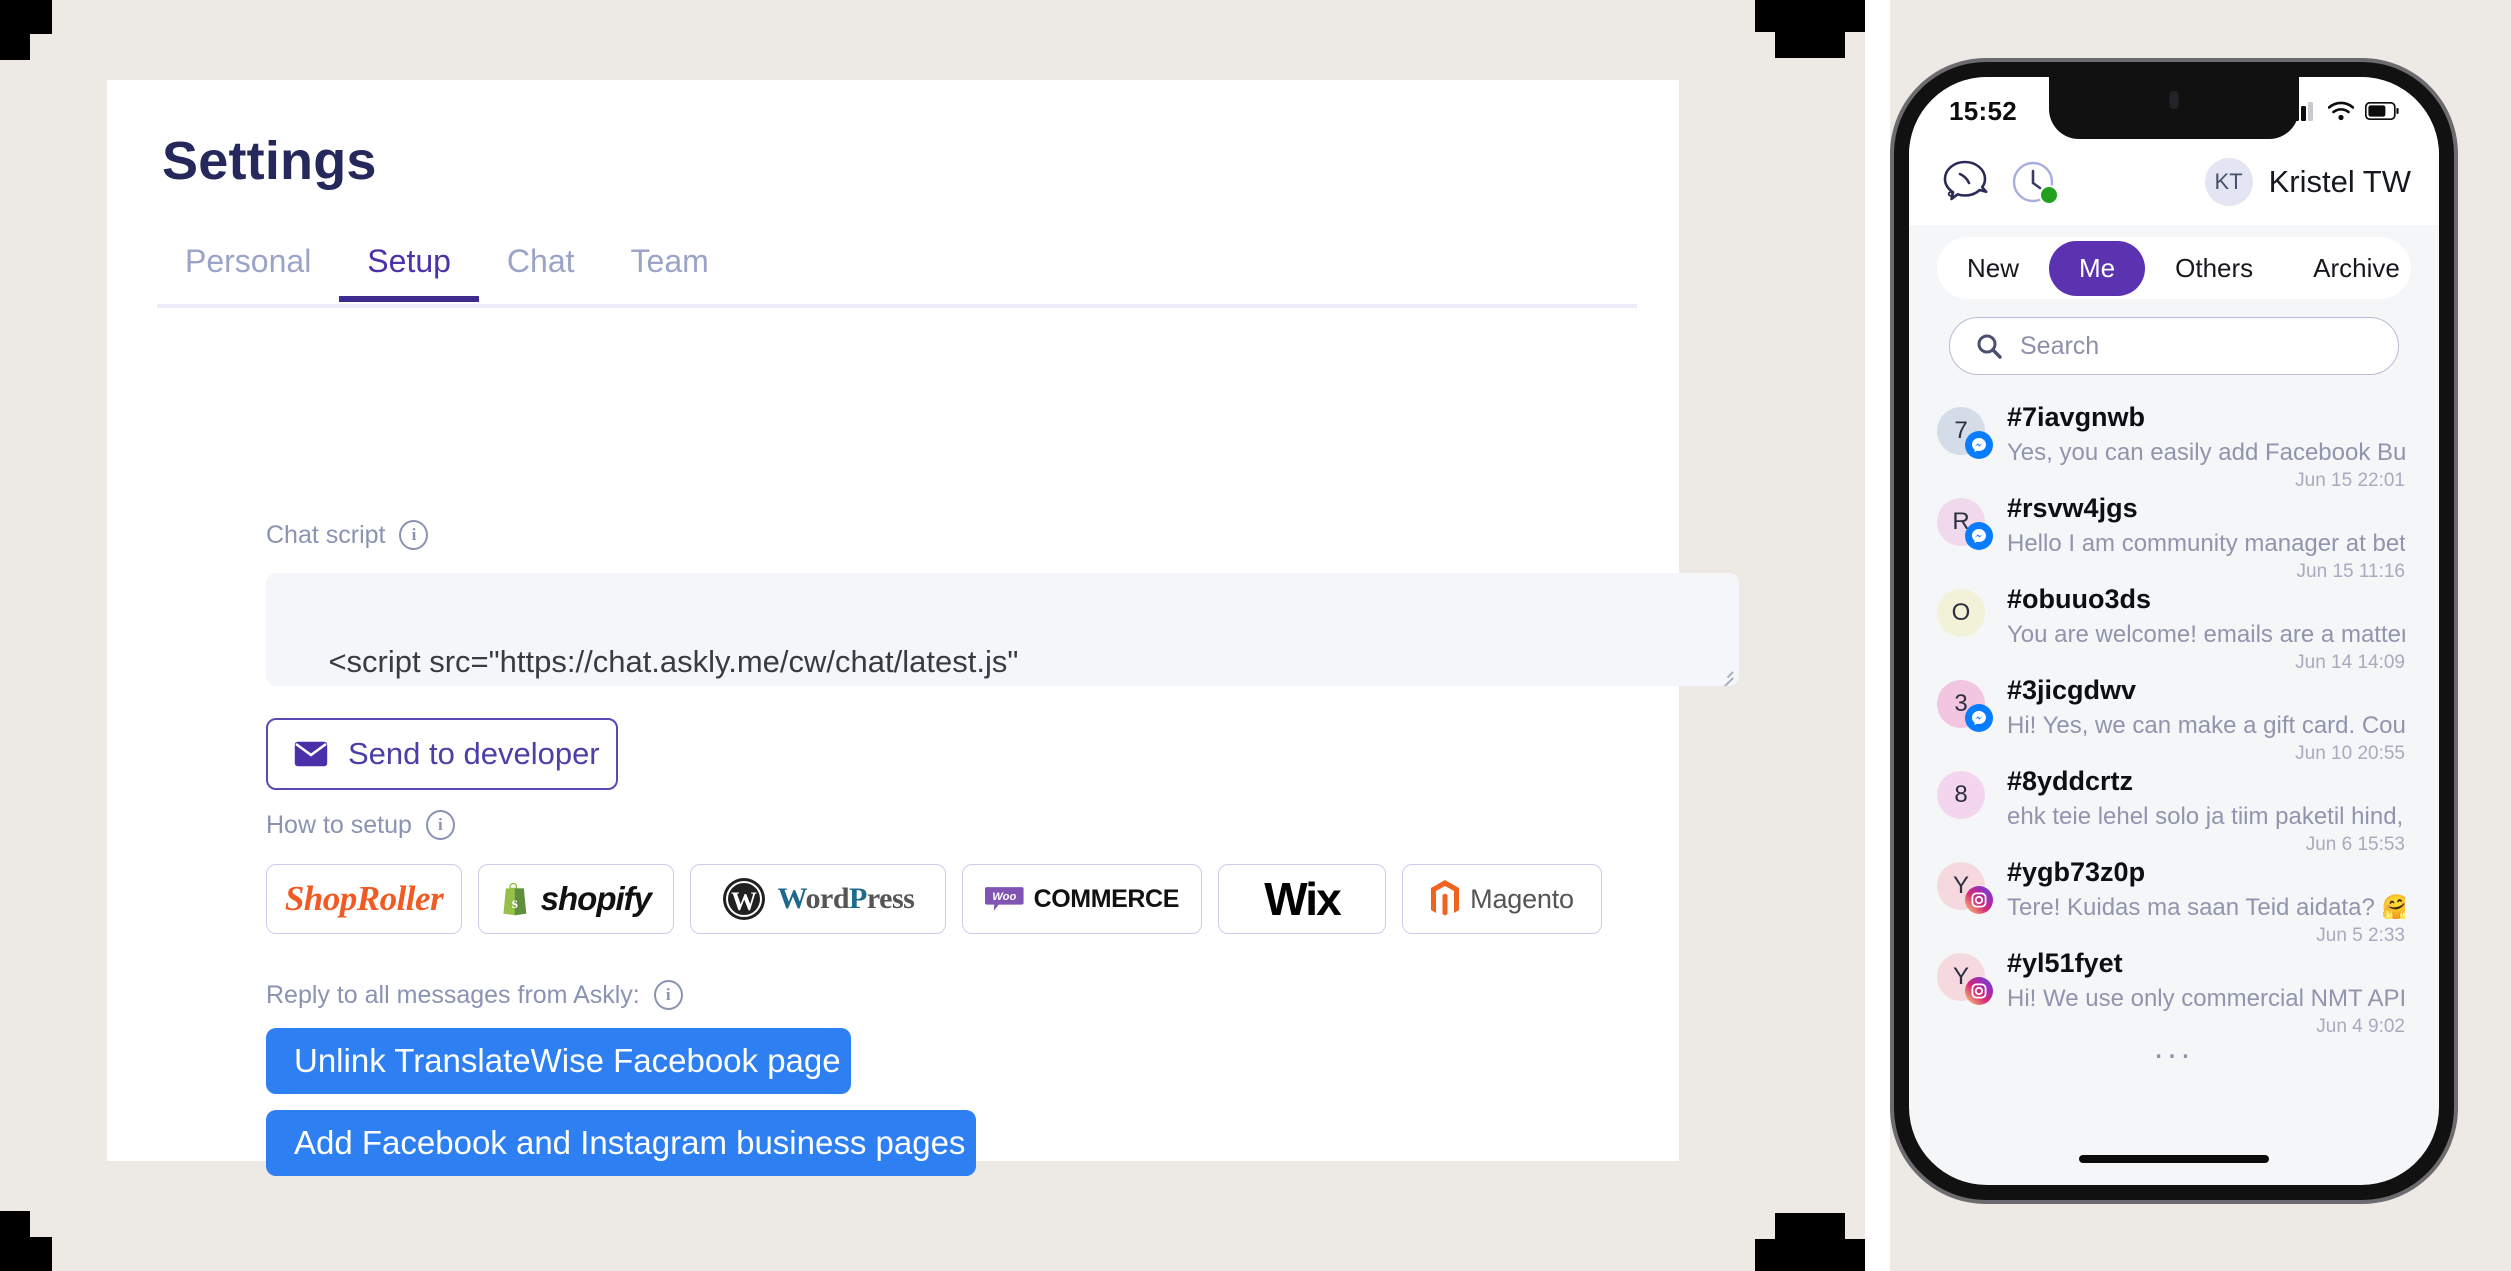 The width and height of the screenshot is (2511, 1271). What do you see at coordinates (2049, 195) in the screenshot?
I see `online-status-dot` at bounding box center [2049, 195].